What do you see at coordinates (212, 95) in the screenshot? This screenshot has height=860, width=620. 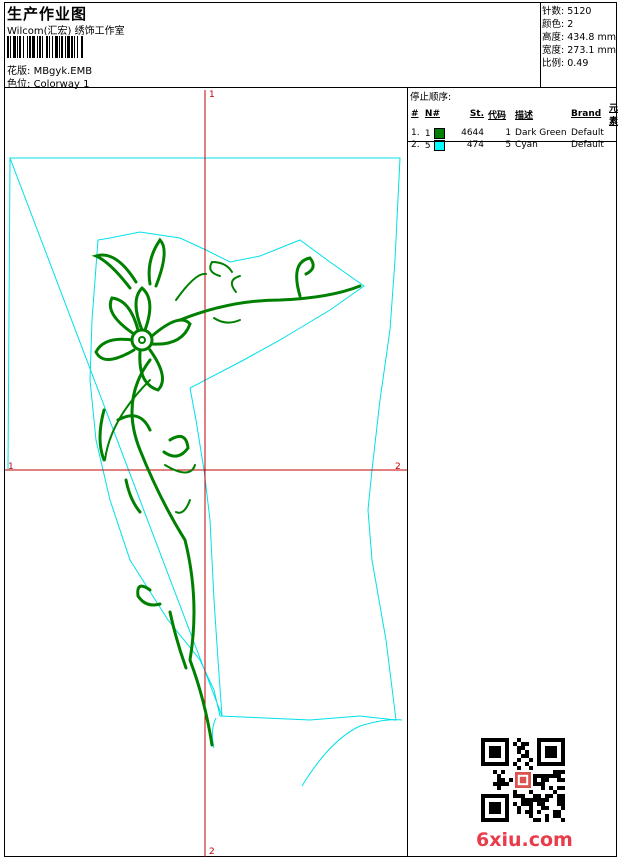 I see `axis-top-label: 1` at bounding box center [212, 95].